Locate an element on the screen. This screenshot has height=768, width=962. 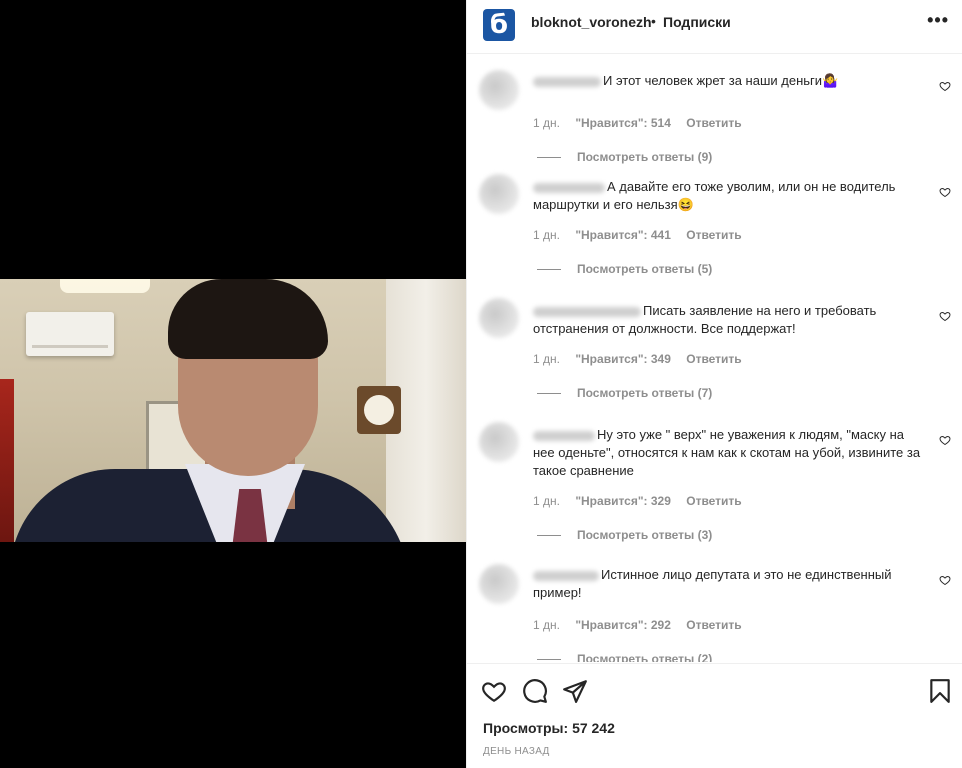
post-actions-bar: Просмотры: 57 242 ДЕНЬ НАЗАД is located at coordinates (714, 715).